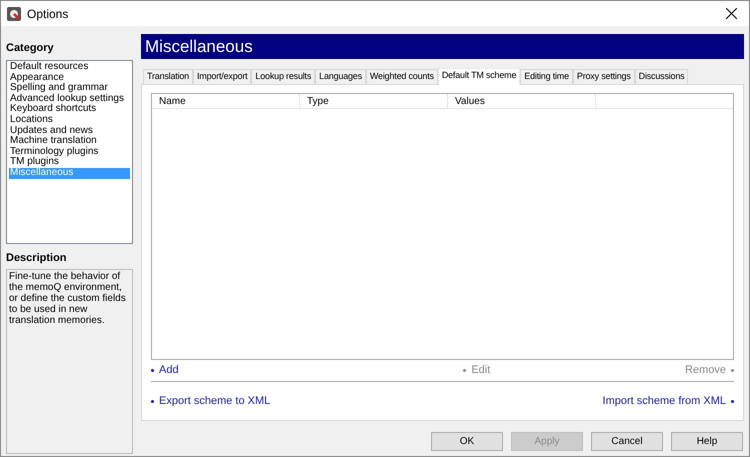 The image size is (750, 457). Describe the element at coordinates (627, 441) in the screenshot. I see `dialog-button: Cancel` at that location.